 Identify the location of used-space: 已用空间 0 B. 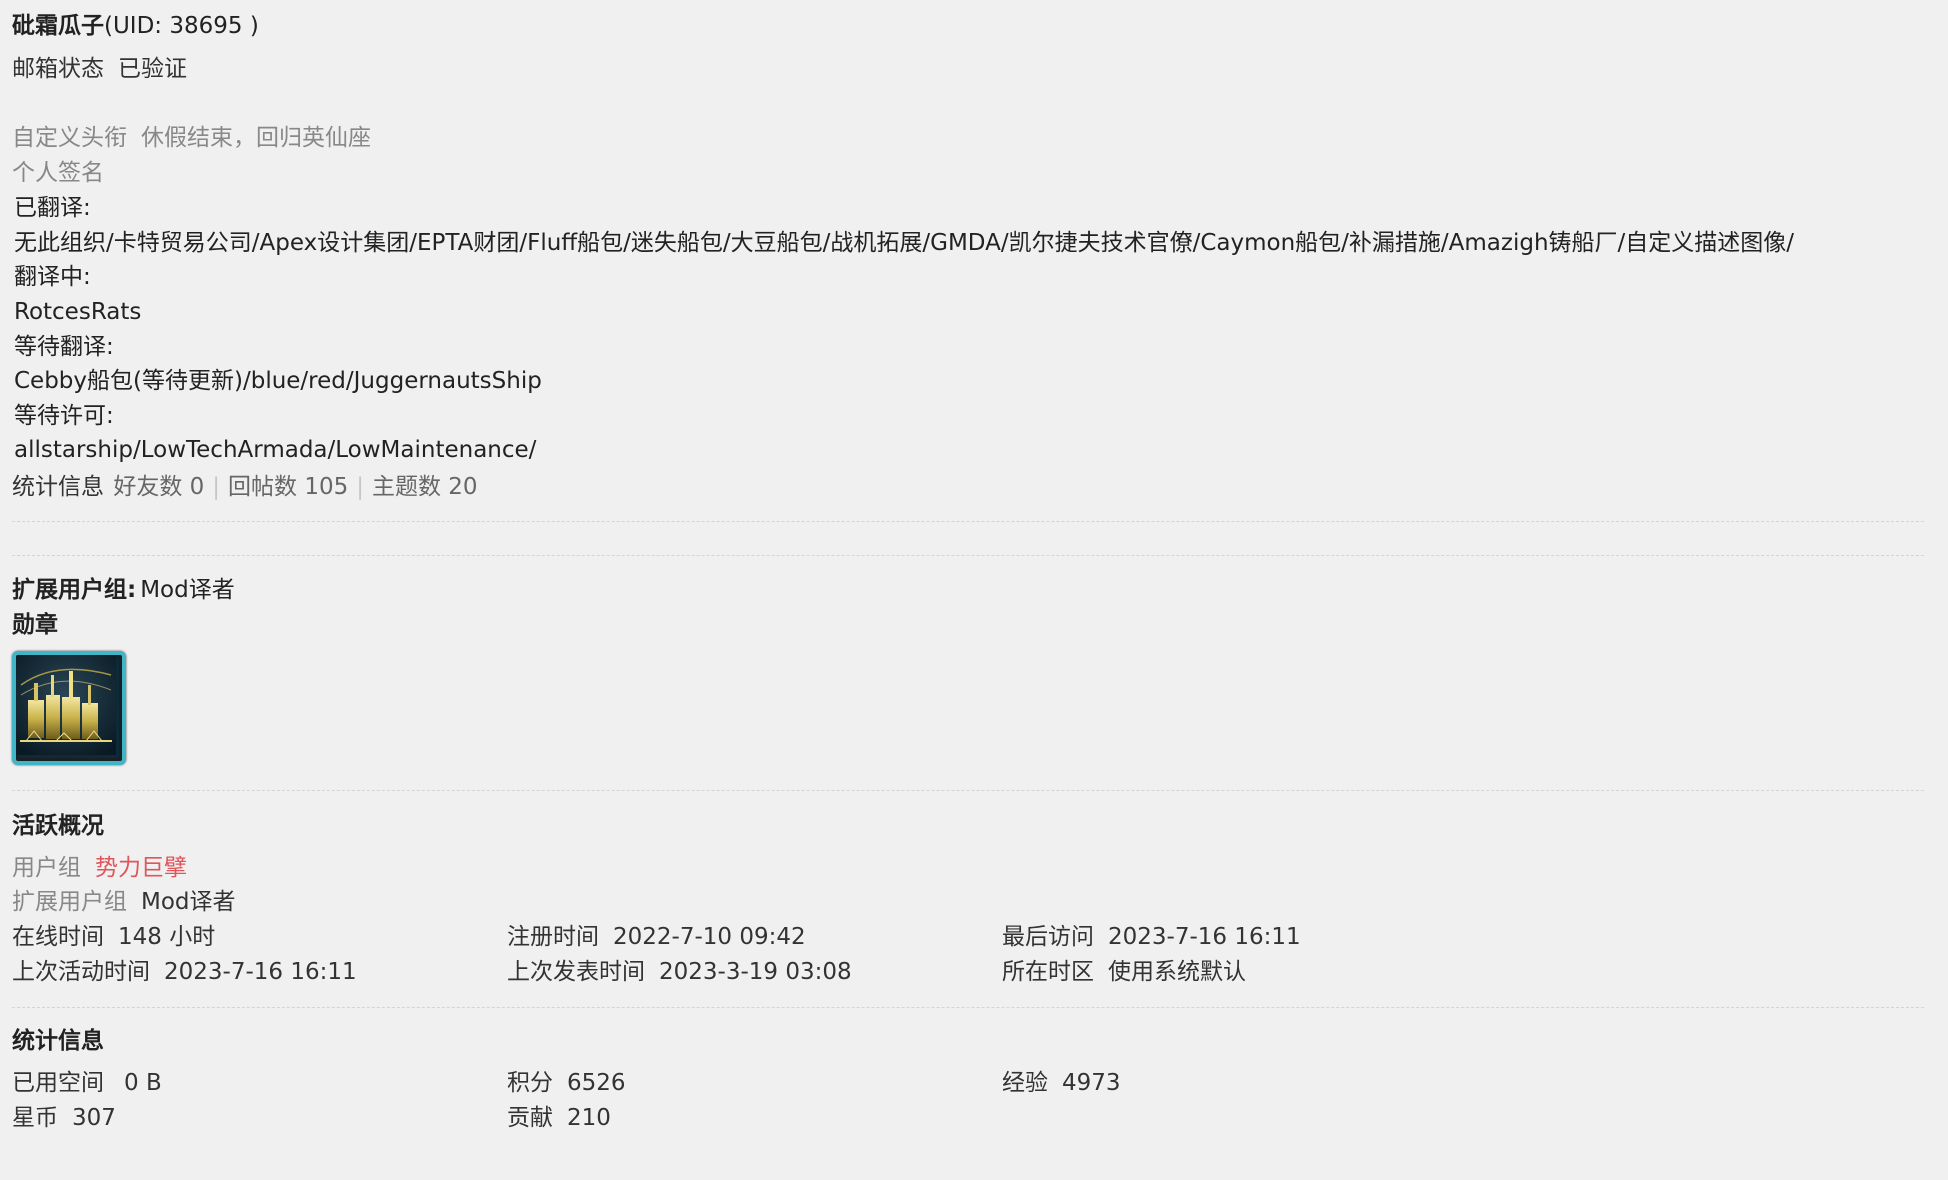
(87, 1083).